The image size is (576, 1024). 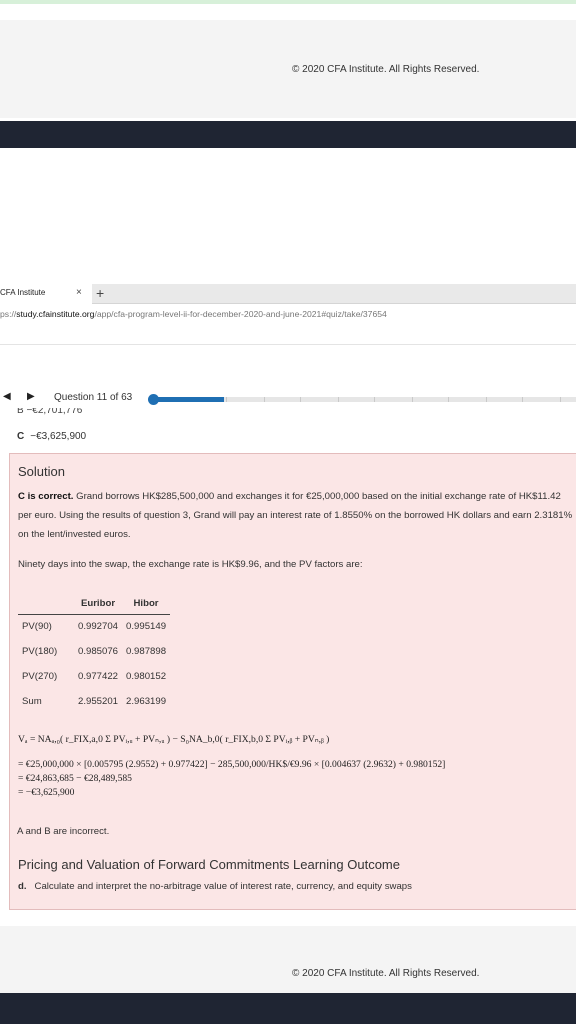 What do you see at coordinates (63, 831) in the screenshot?
I see `incorrect-note: A and B are incorrect.` at bounding box center [63, 831].